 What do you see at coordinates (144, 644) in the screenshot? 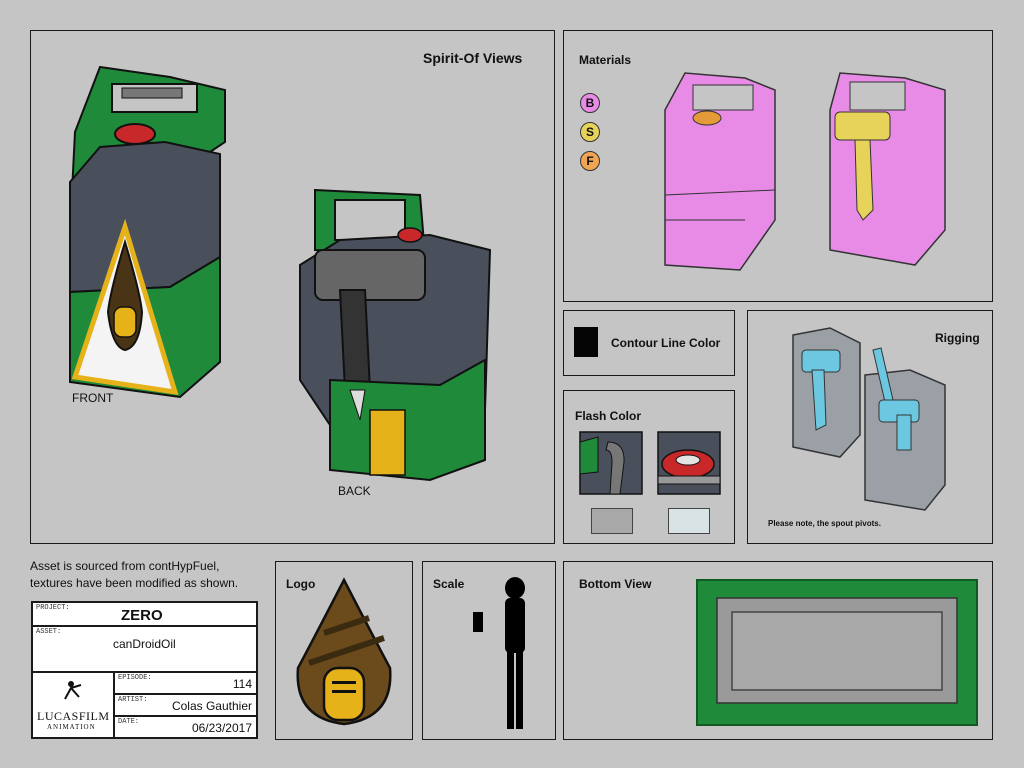
I see `asset-value: canDroidOil` at bounding box center [144, 644].